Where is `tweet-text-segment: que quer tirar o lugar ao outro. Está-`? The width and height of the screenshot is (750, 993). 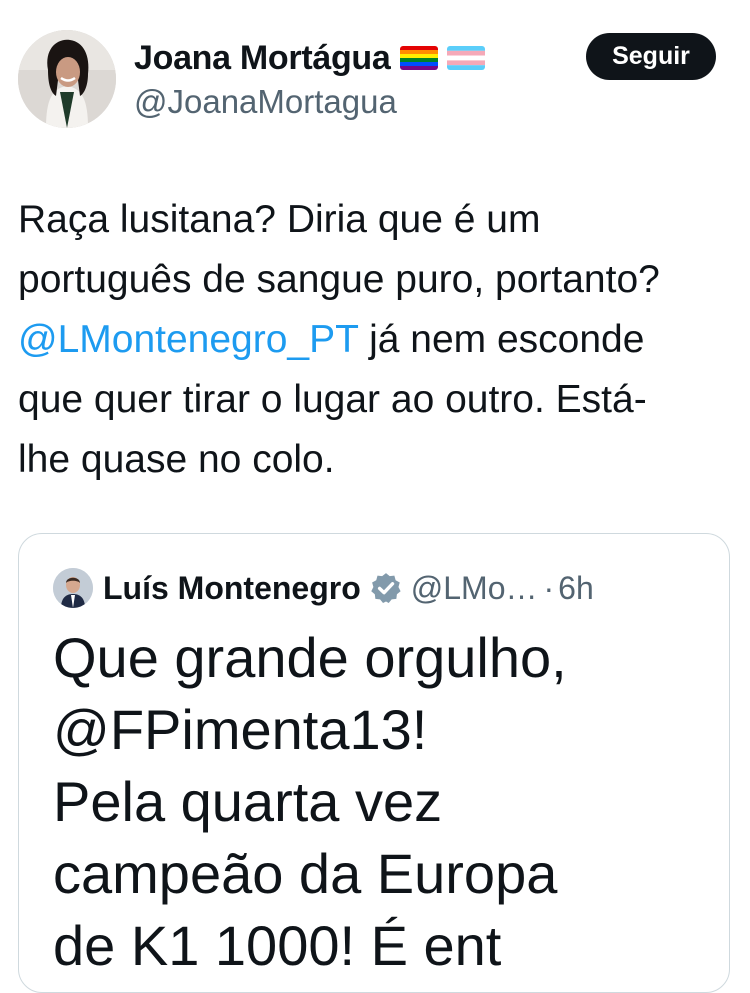 tweet-text-segment: que quer tirar o lugar ao outro. Está- is located at coordinates (332, 399).